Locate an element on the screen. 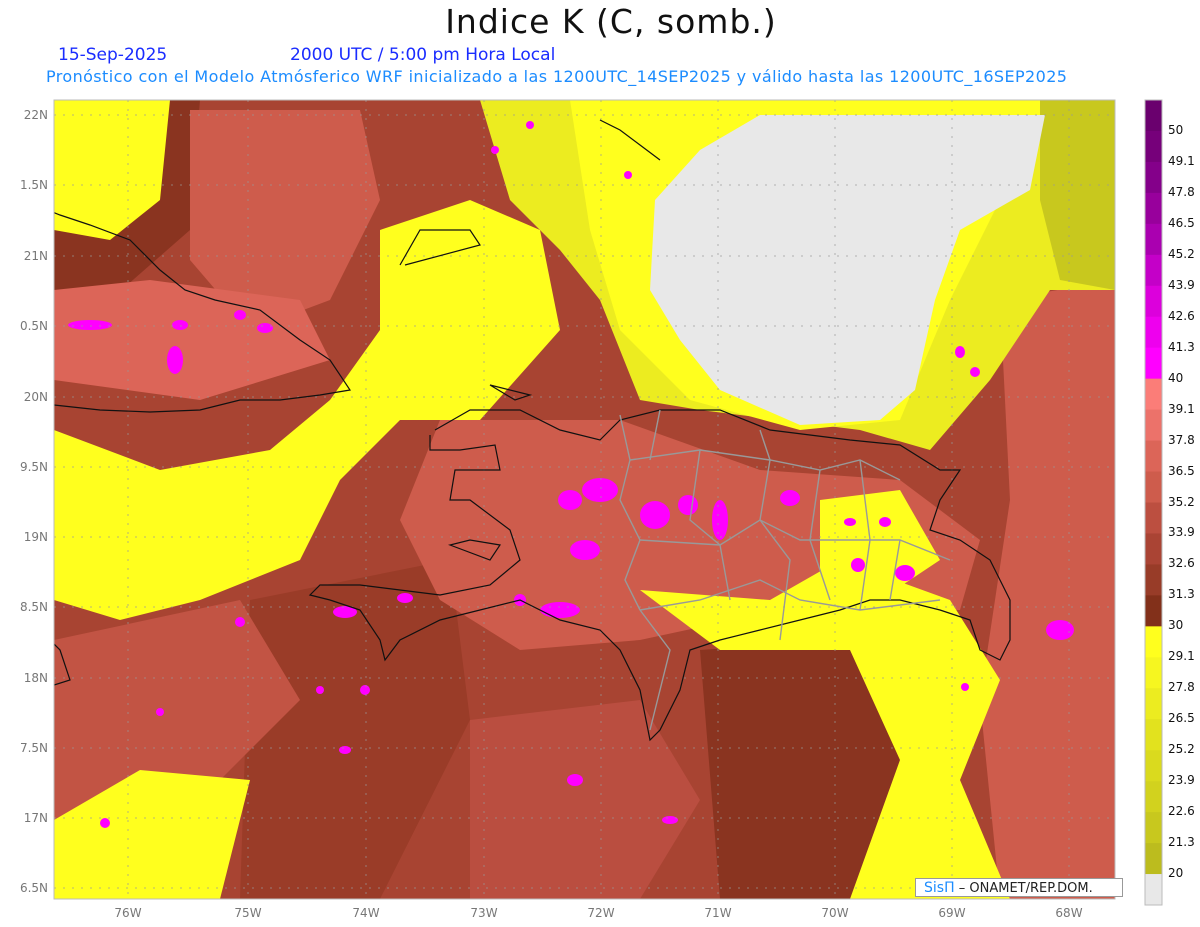  colorbar-label: 43.9 is located at coordinates (1181, 284).